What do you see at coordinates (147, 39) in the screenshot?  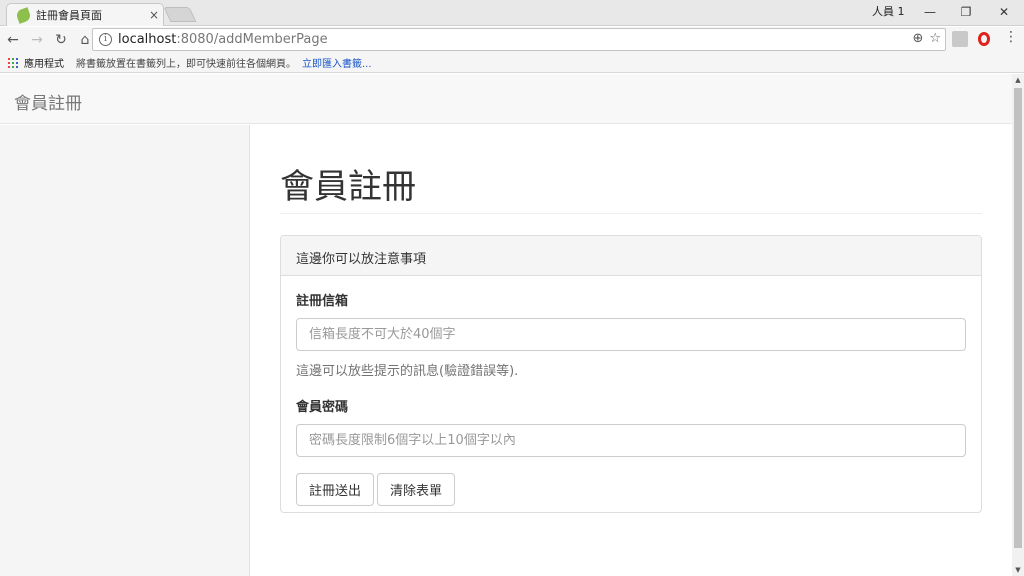 I see `url-host: localhost` at bounding box center [147, 39].